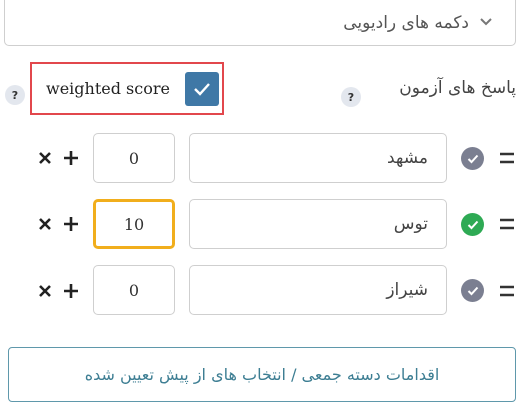 The image size is (531, 414). Describe the element at coordinates (318, 158) in the screenshot. I see `option-text-input: مشهد` at that location.